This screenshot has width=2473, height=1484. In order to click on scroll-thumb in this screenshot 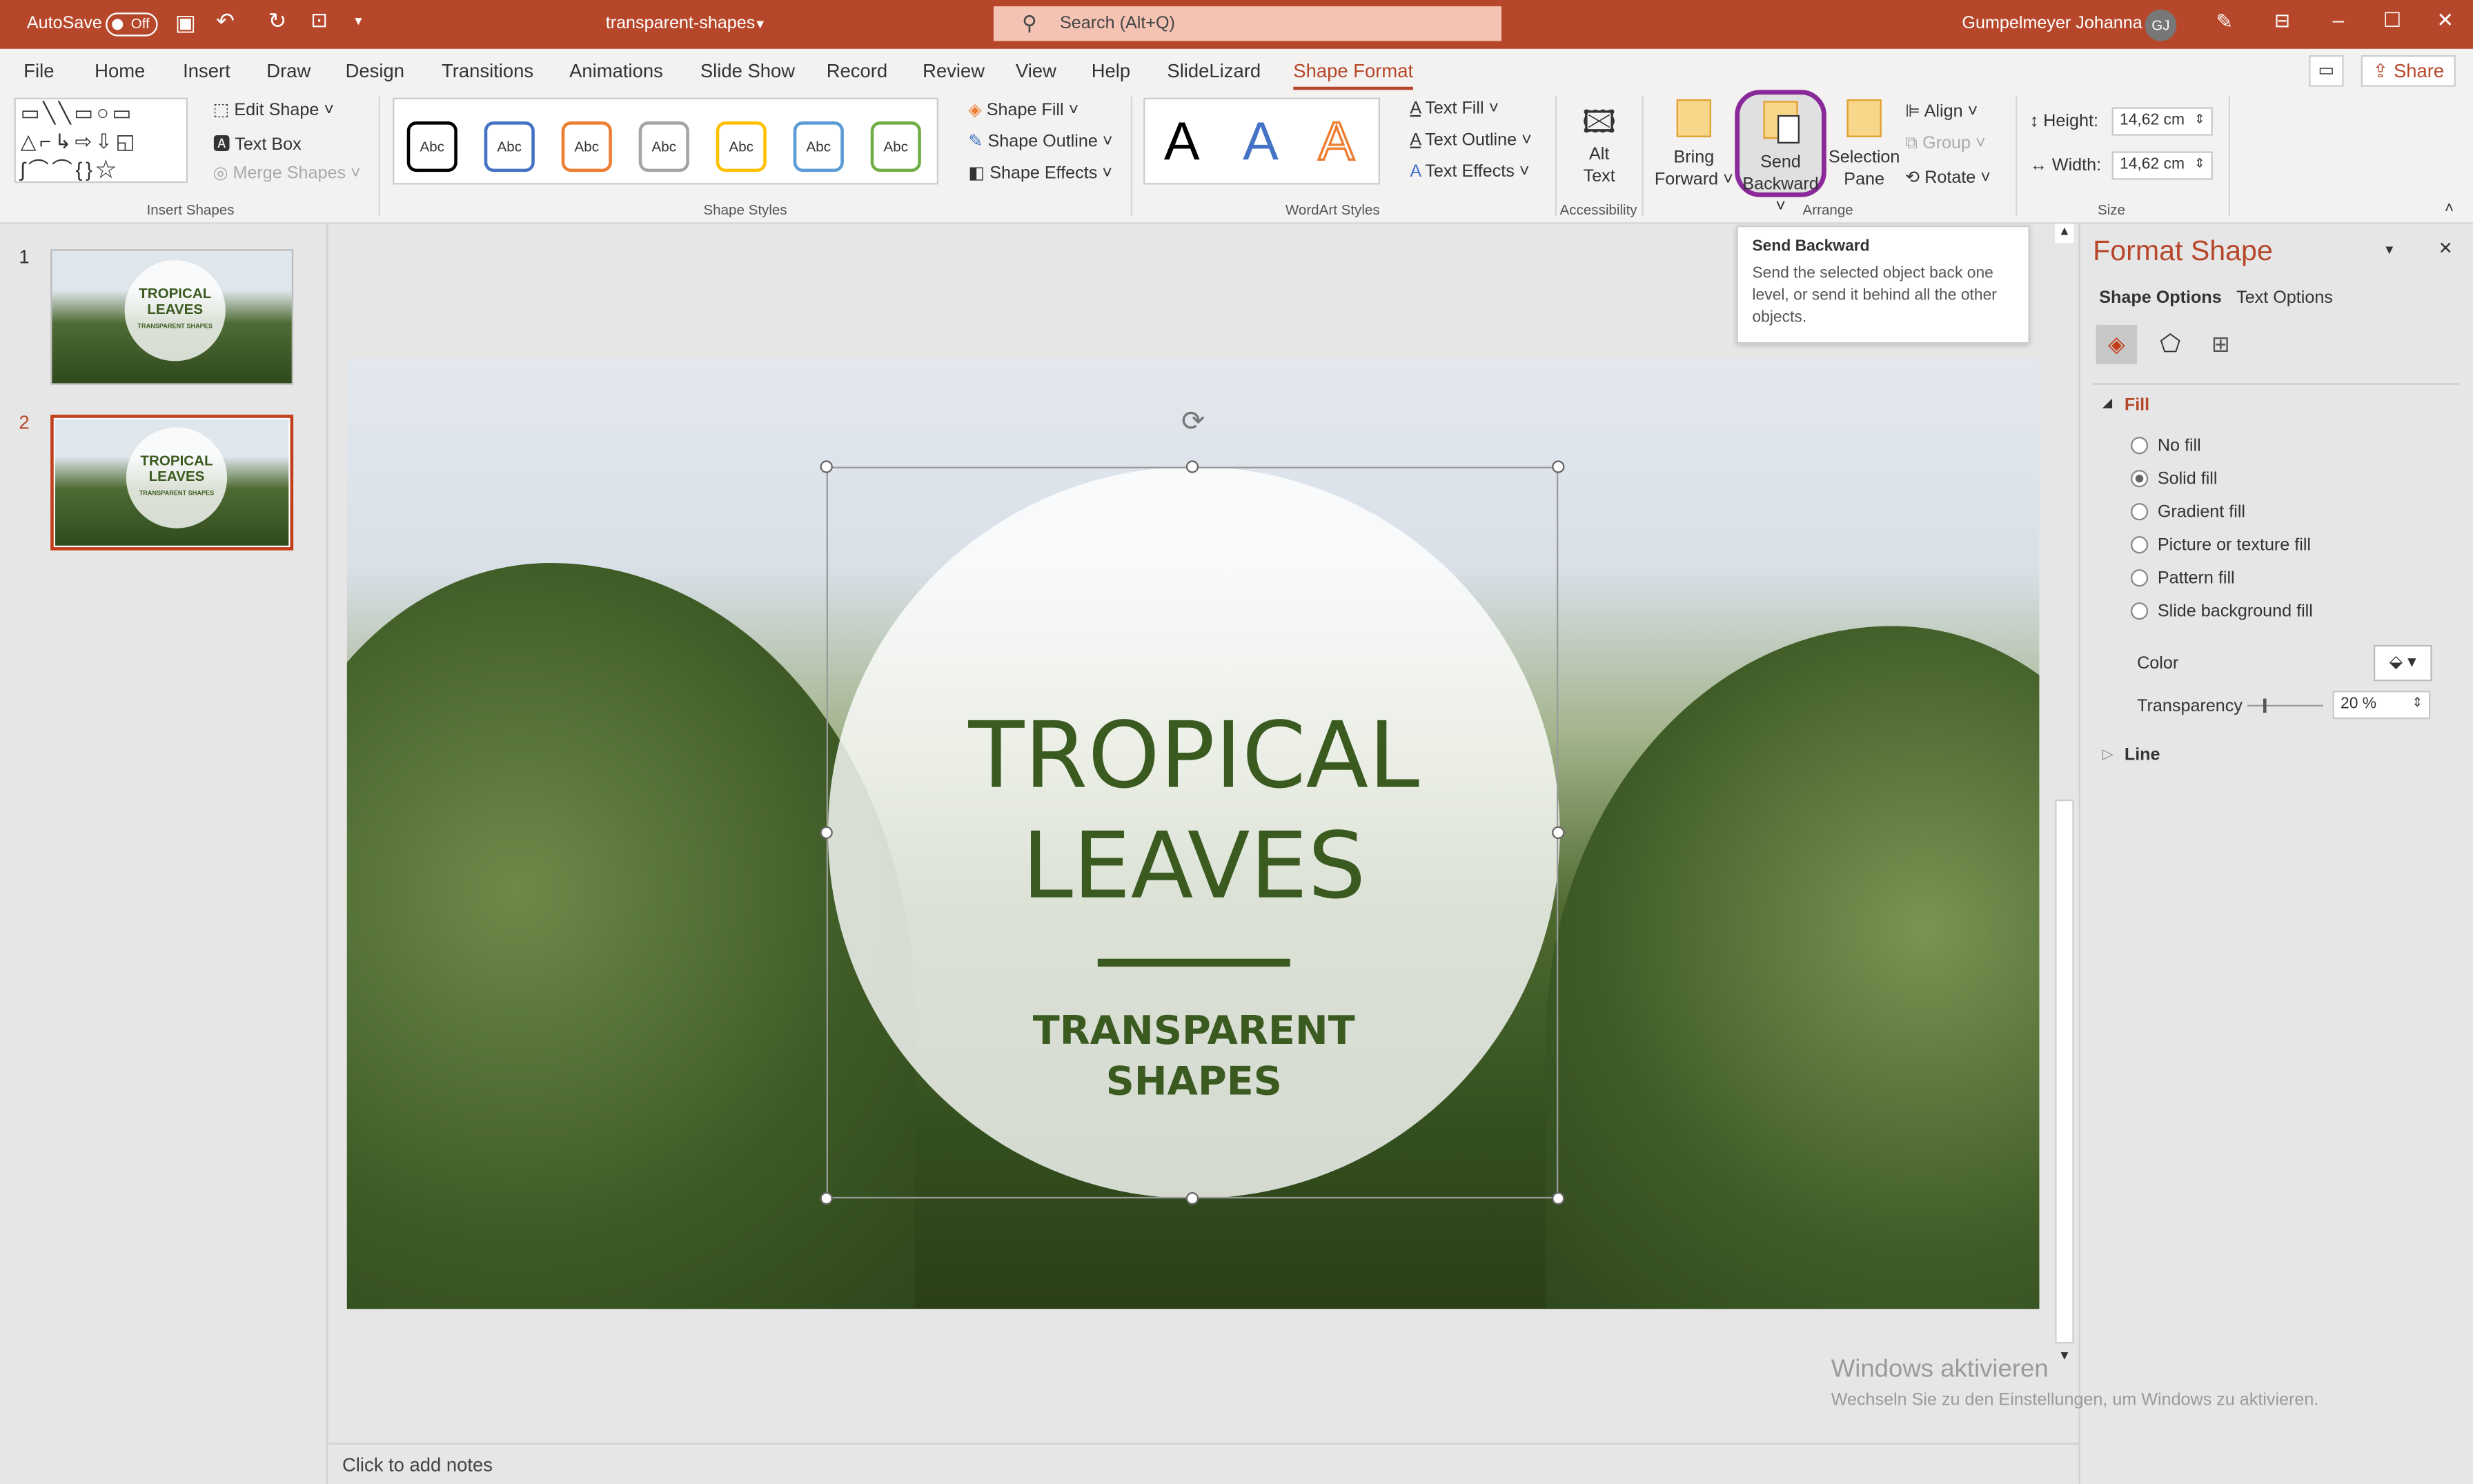, I will do `click(2064, 1071)`.